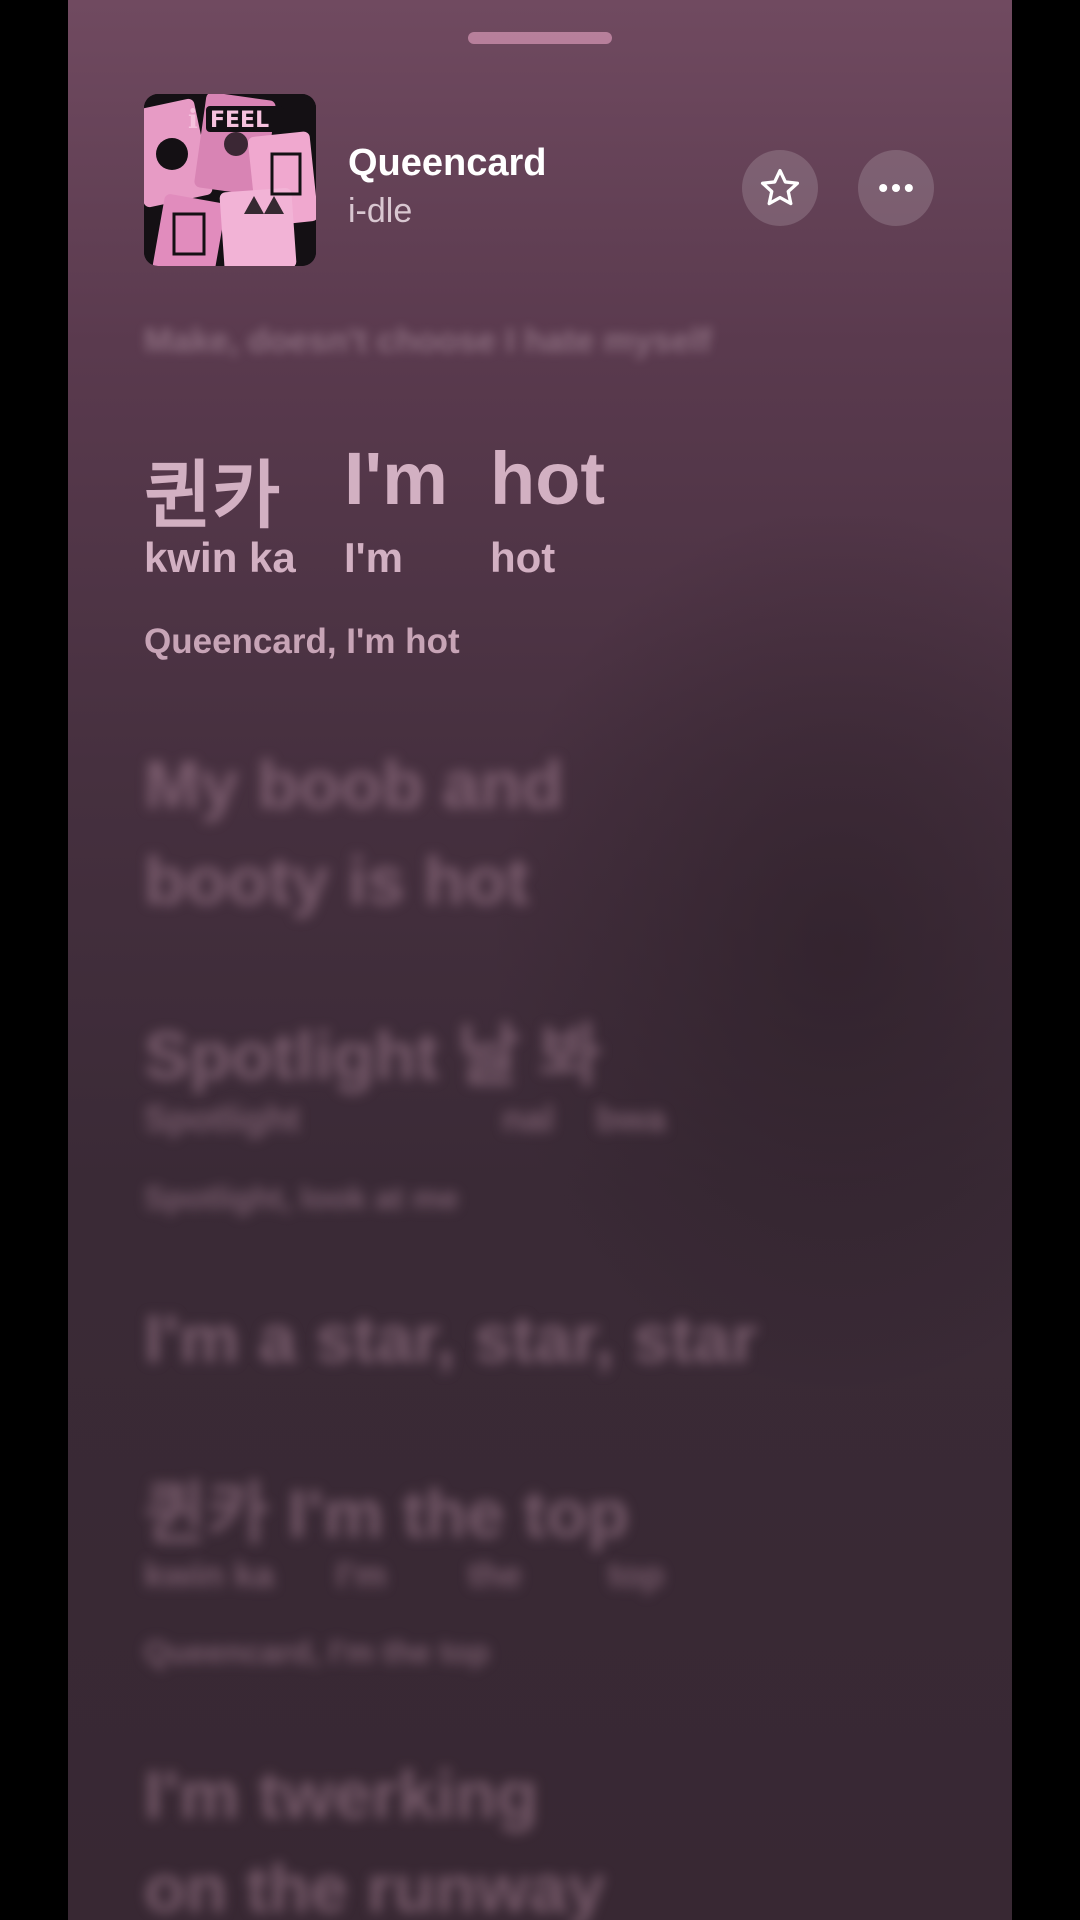 This screenshot has height=1920, width=1080. I want to click on svg-text: i, so click(193, 120).